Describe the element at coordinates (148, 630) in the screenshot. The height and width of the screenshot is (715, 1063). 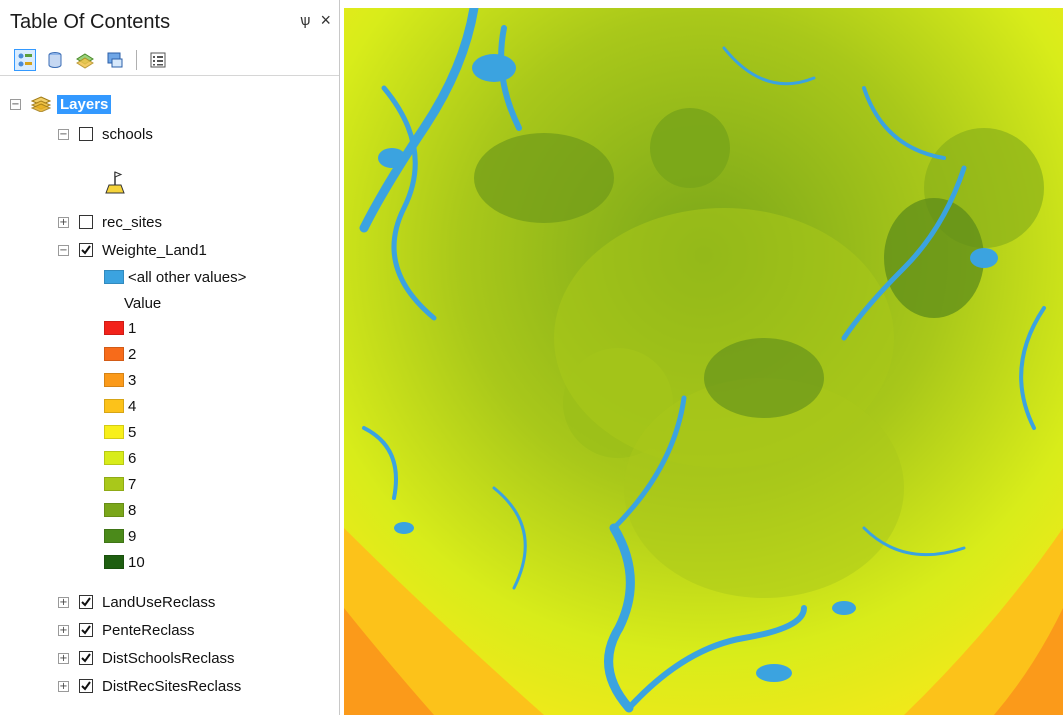
I see `layer-name: PenteReclass` at that location.